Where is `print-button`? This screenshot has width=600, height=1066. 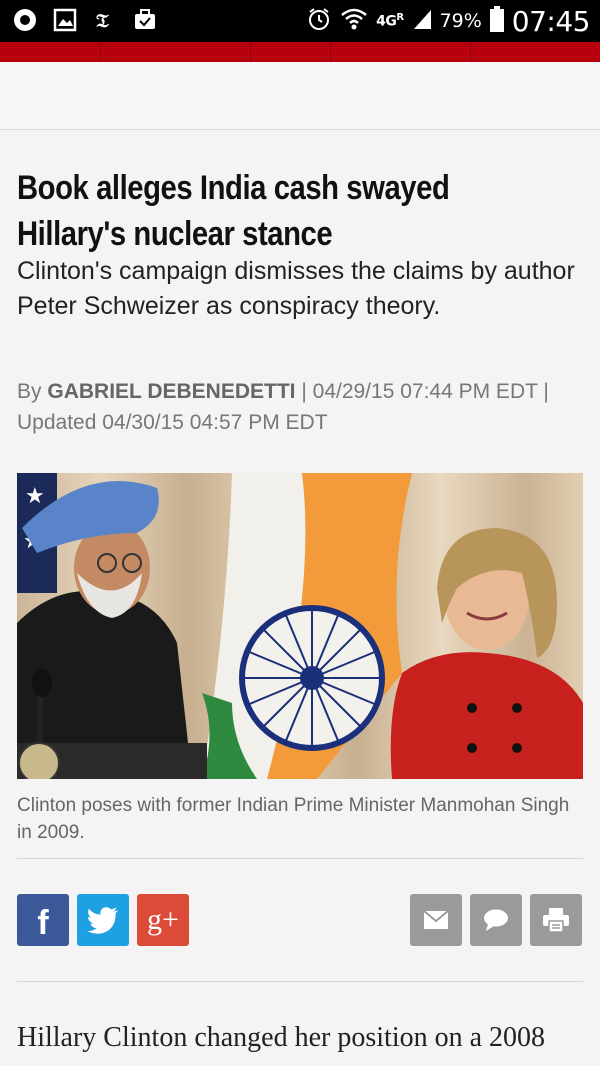
print-button is located at coordinates (556, 920).